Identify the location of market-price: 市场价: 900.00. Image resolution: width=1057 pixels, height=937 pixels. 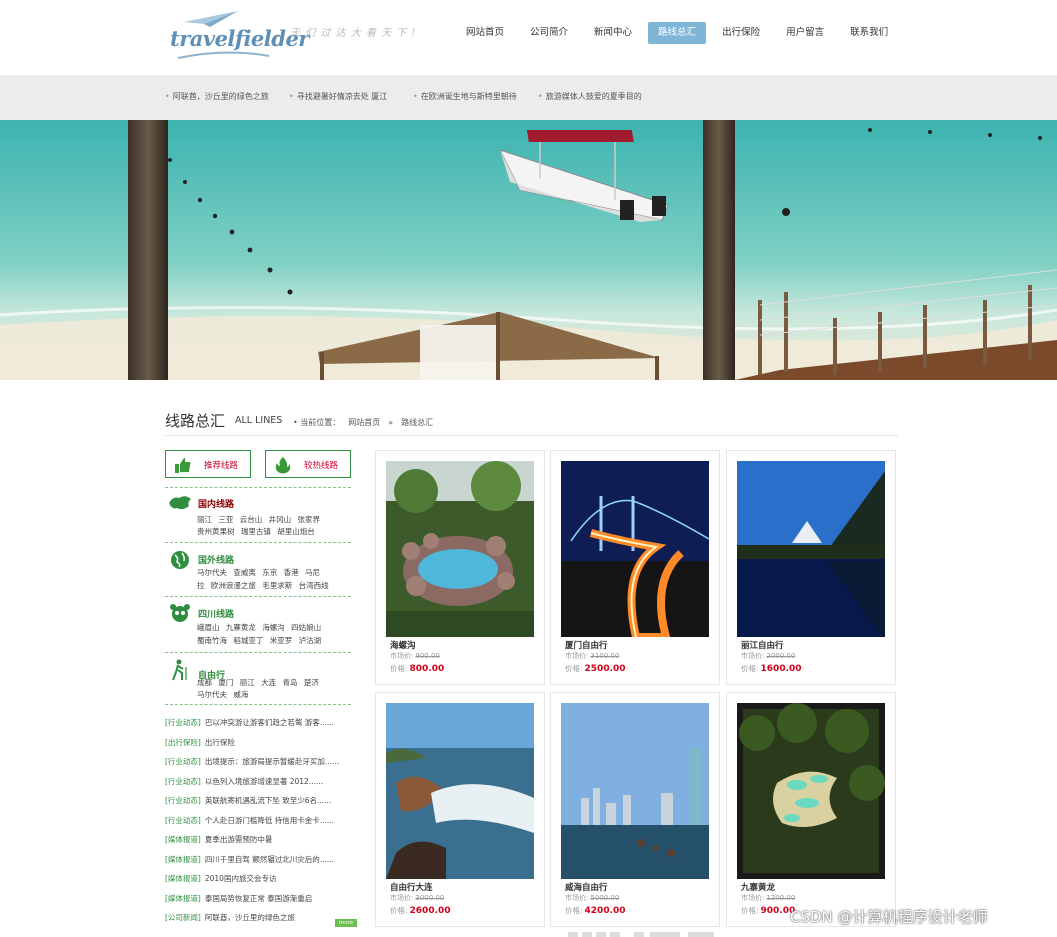
(415, 656).